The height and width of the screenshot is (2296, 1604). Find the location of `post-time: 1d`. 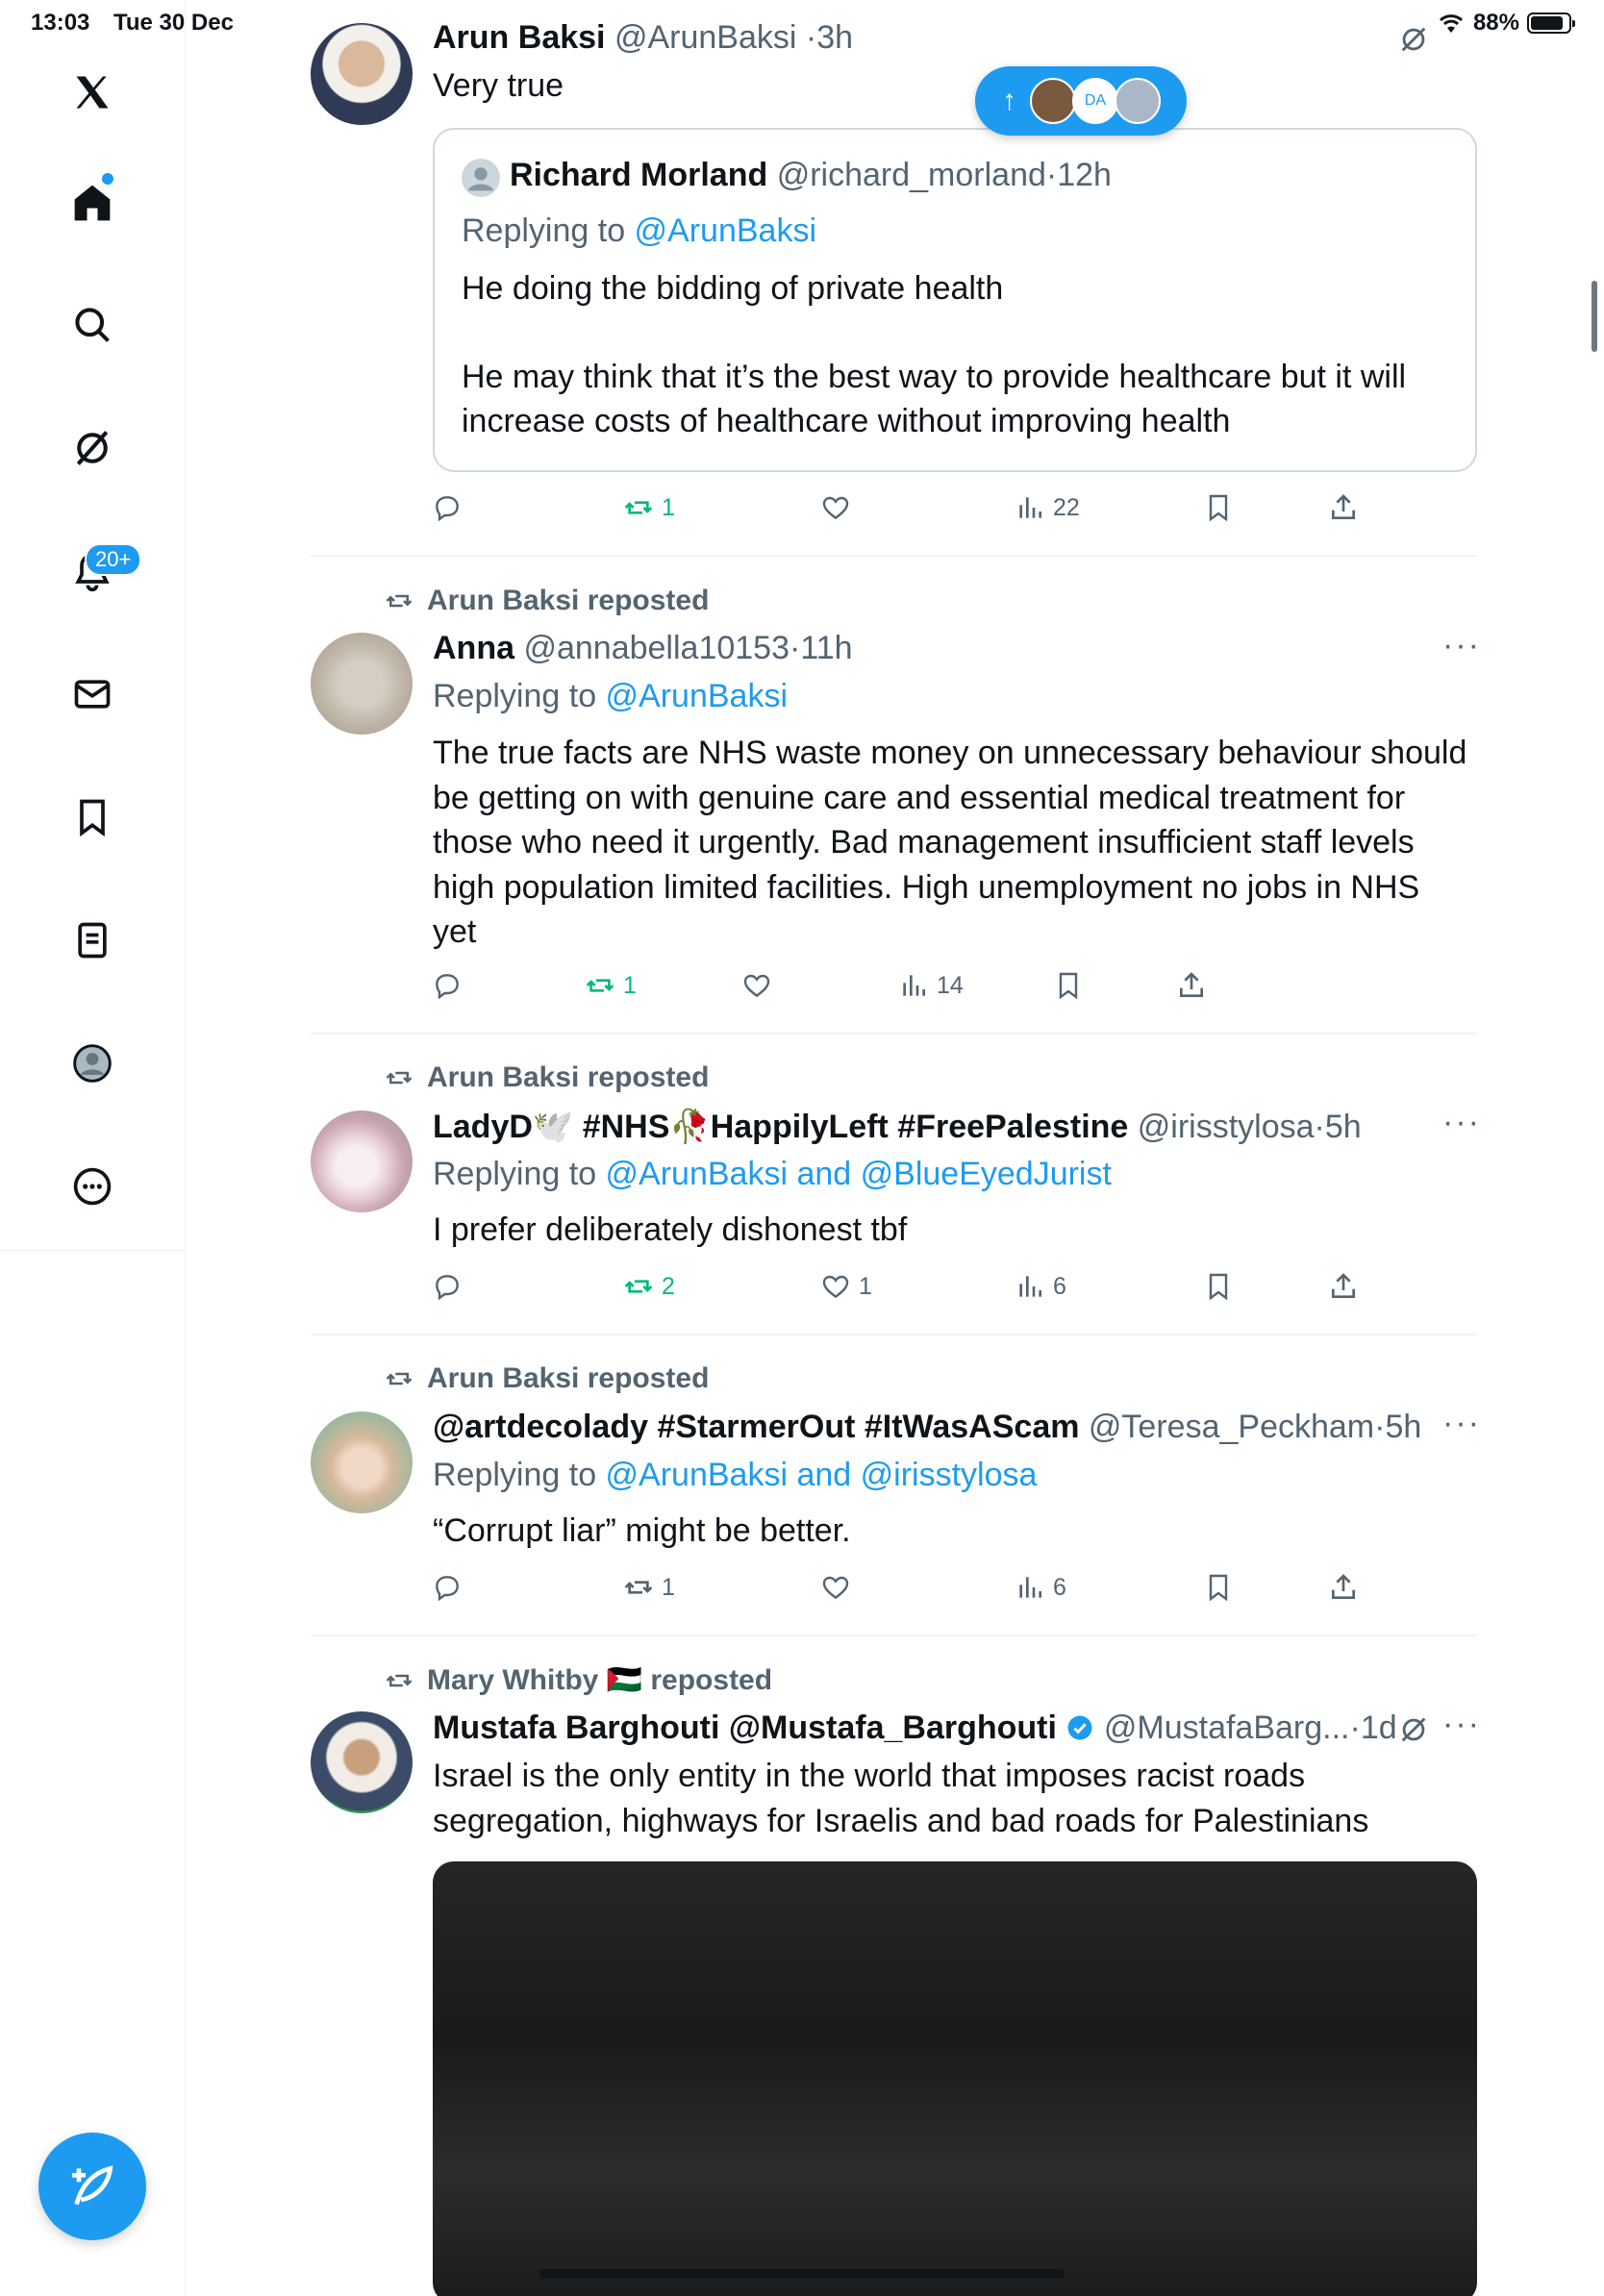

post-time: 1d is located at coordinates (1379, 1728).